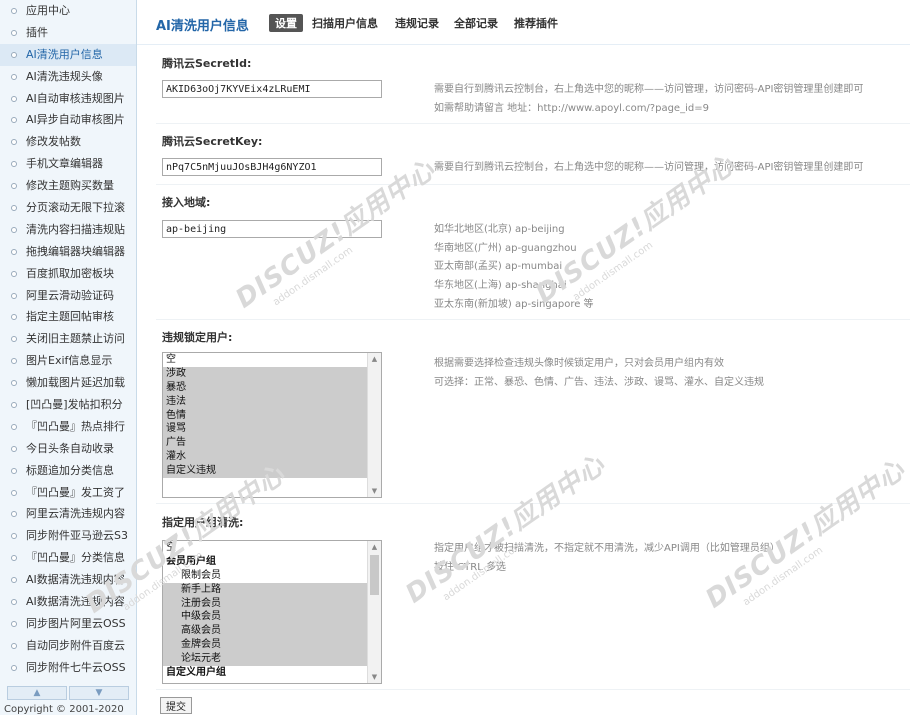  I want to click on sidebar-item: 今日头条自动收录, so click(68, 449).